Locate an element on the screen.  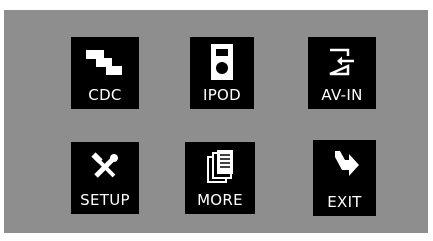
tools-icon is located at coordinates (105, 167).